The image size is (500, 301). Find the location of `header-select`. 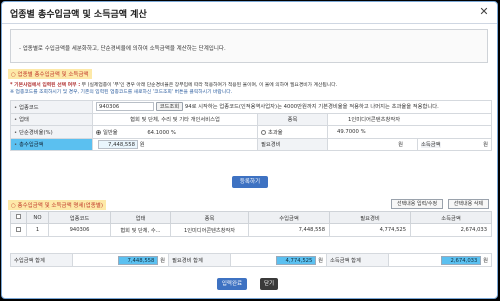

header-select is located at coordinates (18, 217).